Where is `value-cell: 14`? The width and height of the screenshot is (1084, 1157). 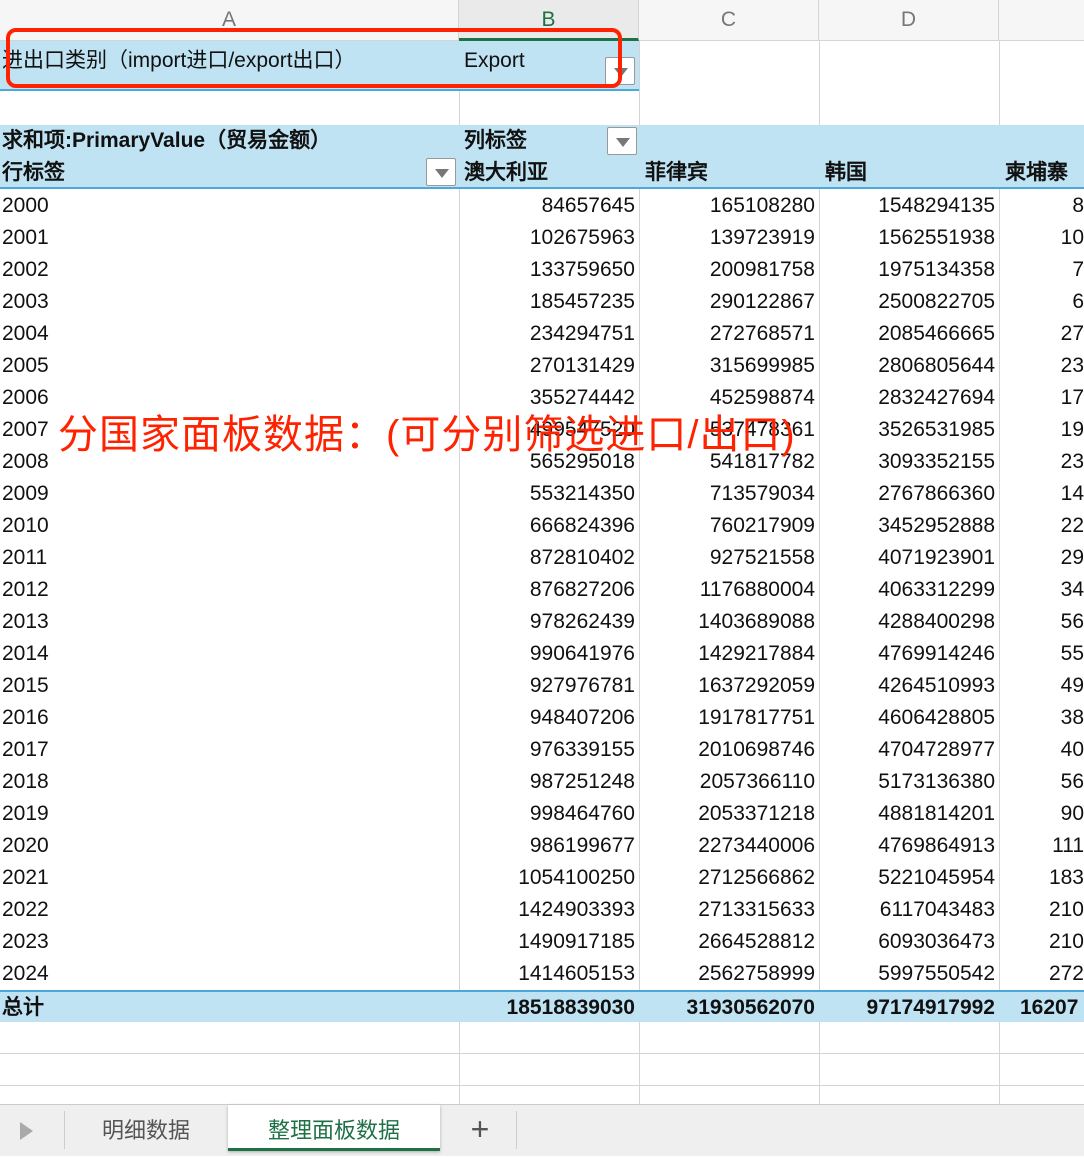
value-cell: 14 is located at coordinates (1072, 493).